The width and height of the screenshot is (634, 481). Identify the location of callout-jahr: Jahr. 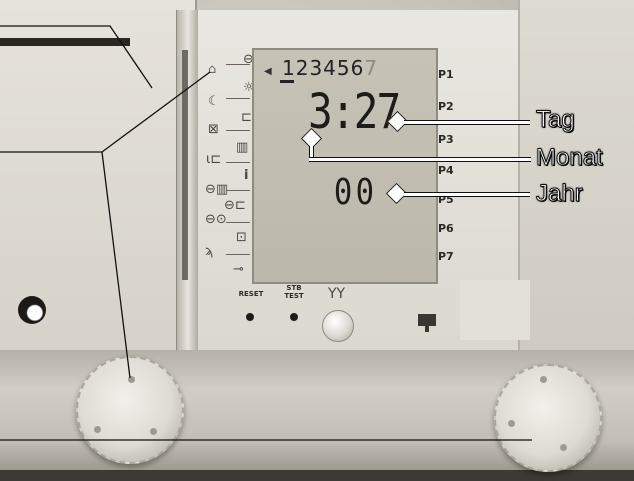
(560, 194).